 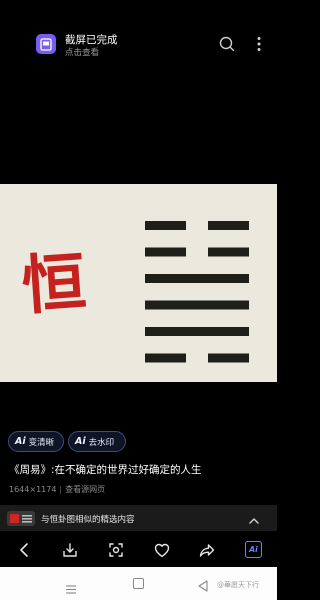 I want to click on search-icon, so click(x=227, y=44).